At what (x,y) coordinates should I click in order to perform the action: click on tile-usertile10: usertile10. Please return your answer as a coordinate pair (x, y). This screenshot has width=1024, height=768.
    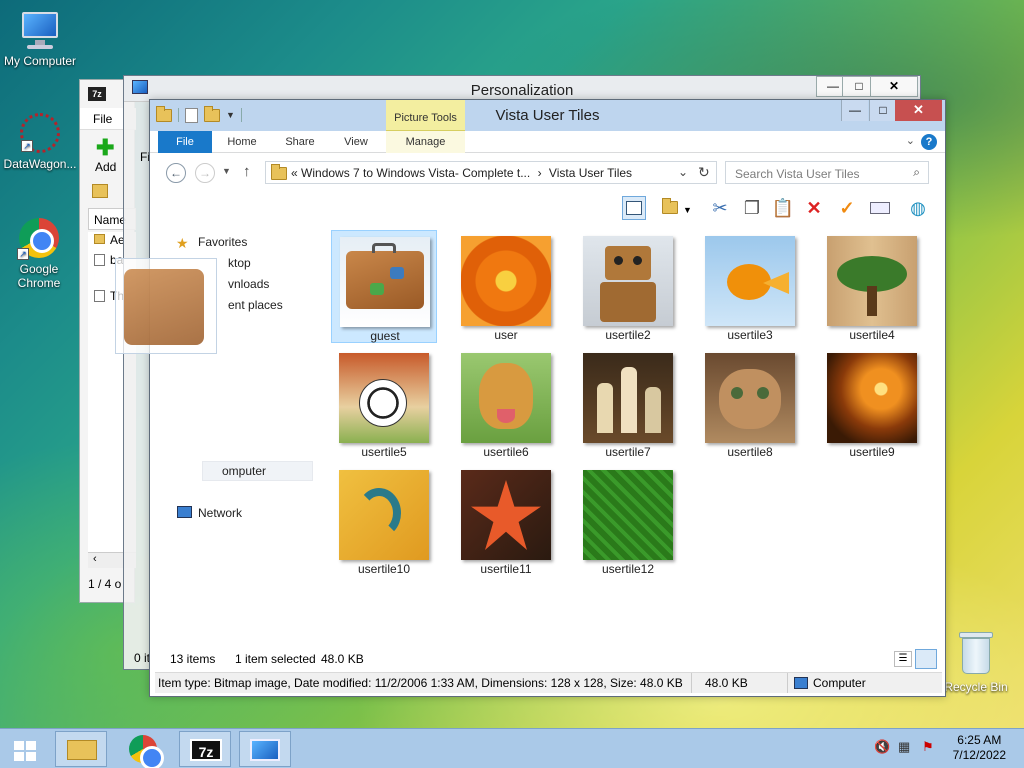
    Looking at the image, I should click on (384, 520).